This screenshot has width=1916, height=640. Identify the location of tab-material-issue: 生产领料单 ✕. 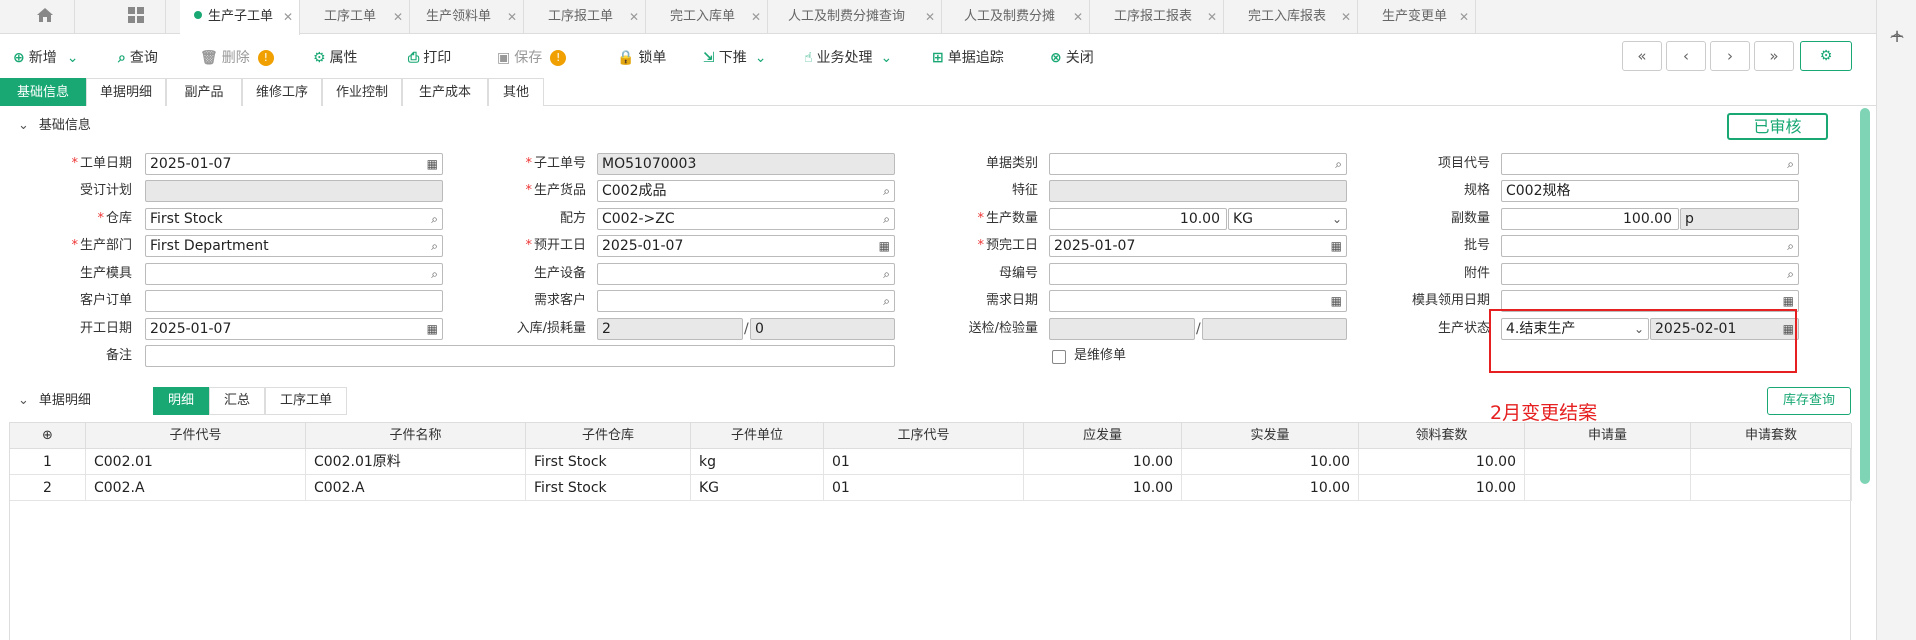
(468, 17).